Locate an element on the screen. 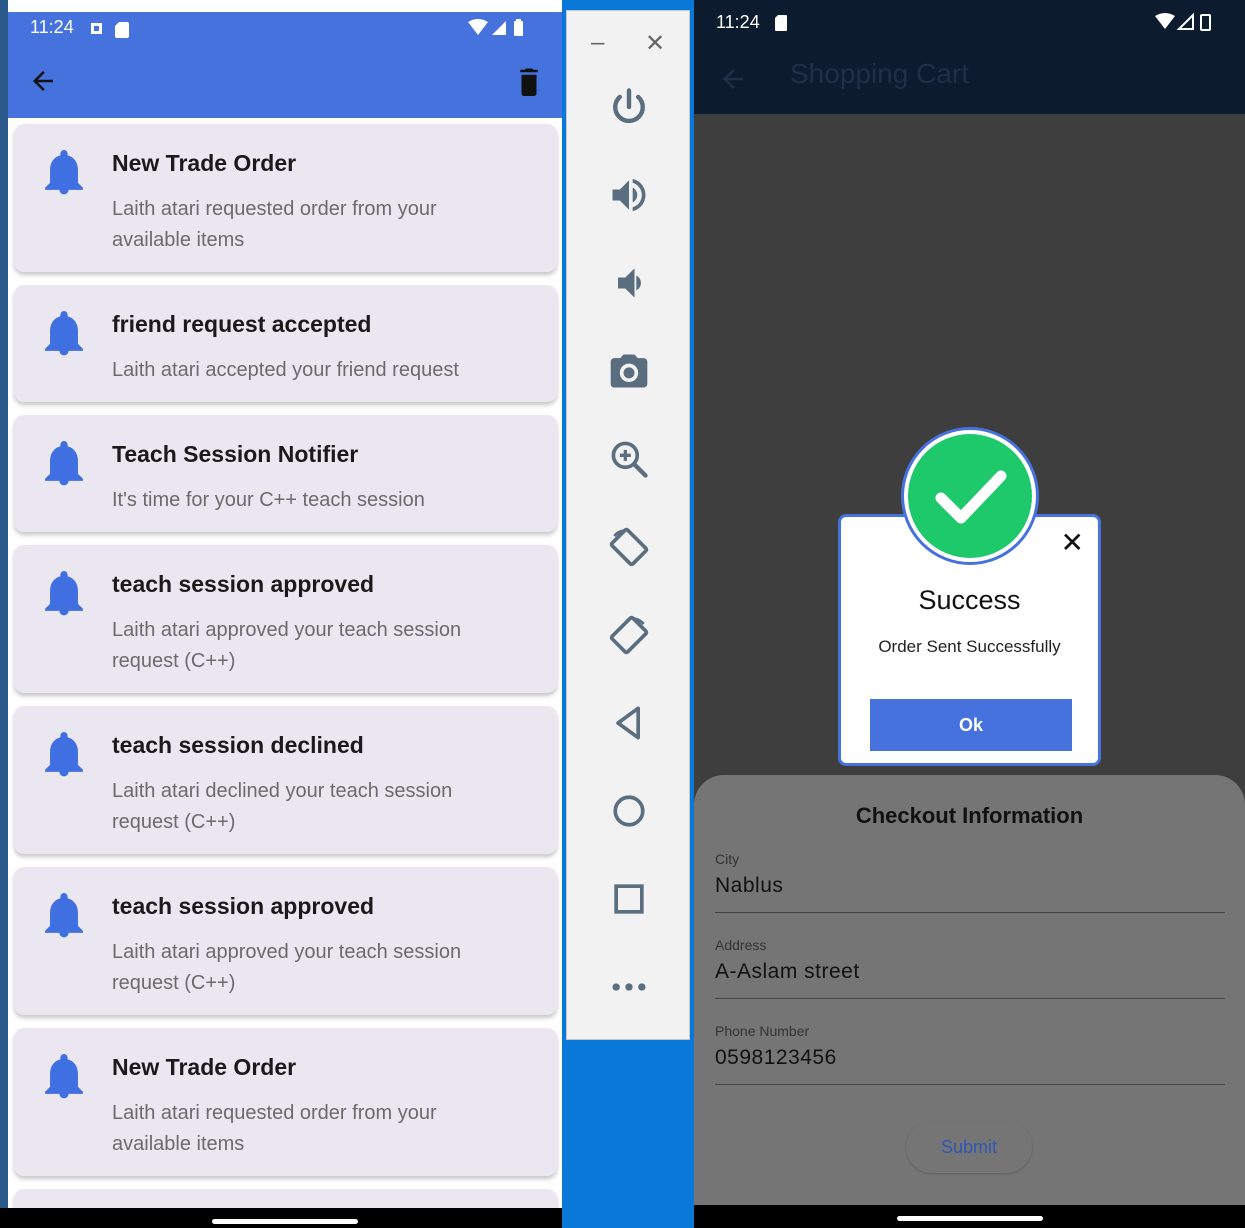 Image resolution: width=1245 pixels, height=1228 pixels. city-field: City Nablus is located at coordinates (970, 882).